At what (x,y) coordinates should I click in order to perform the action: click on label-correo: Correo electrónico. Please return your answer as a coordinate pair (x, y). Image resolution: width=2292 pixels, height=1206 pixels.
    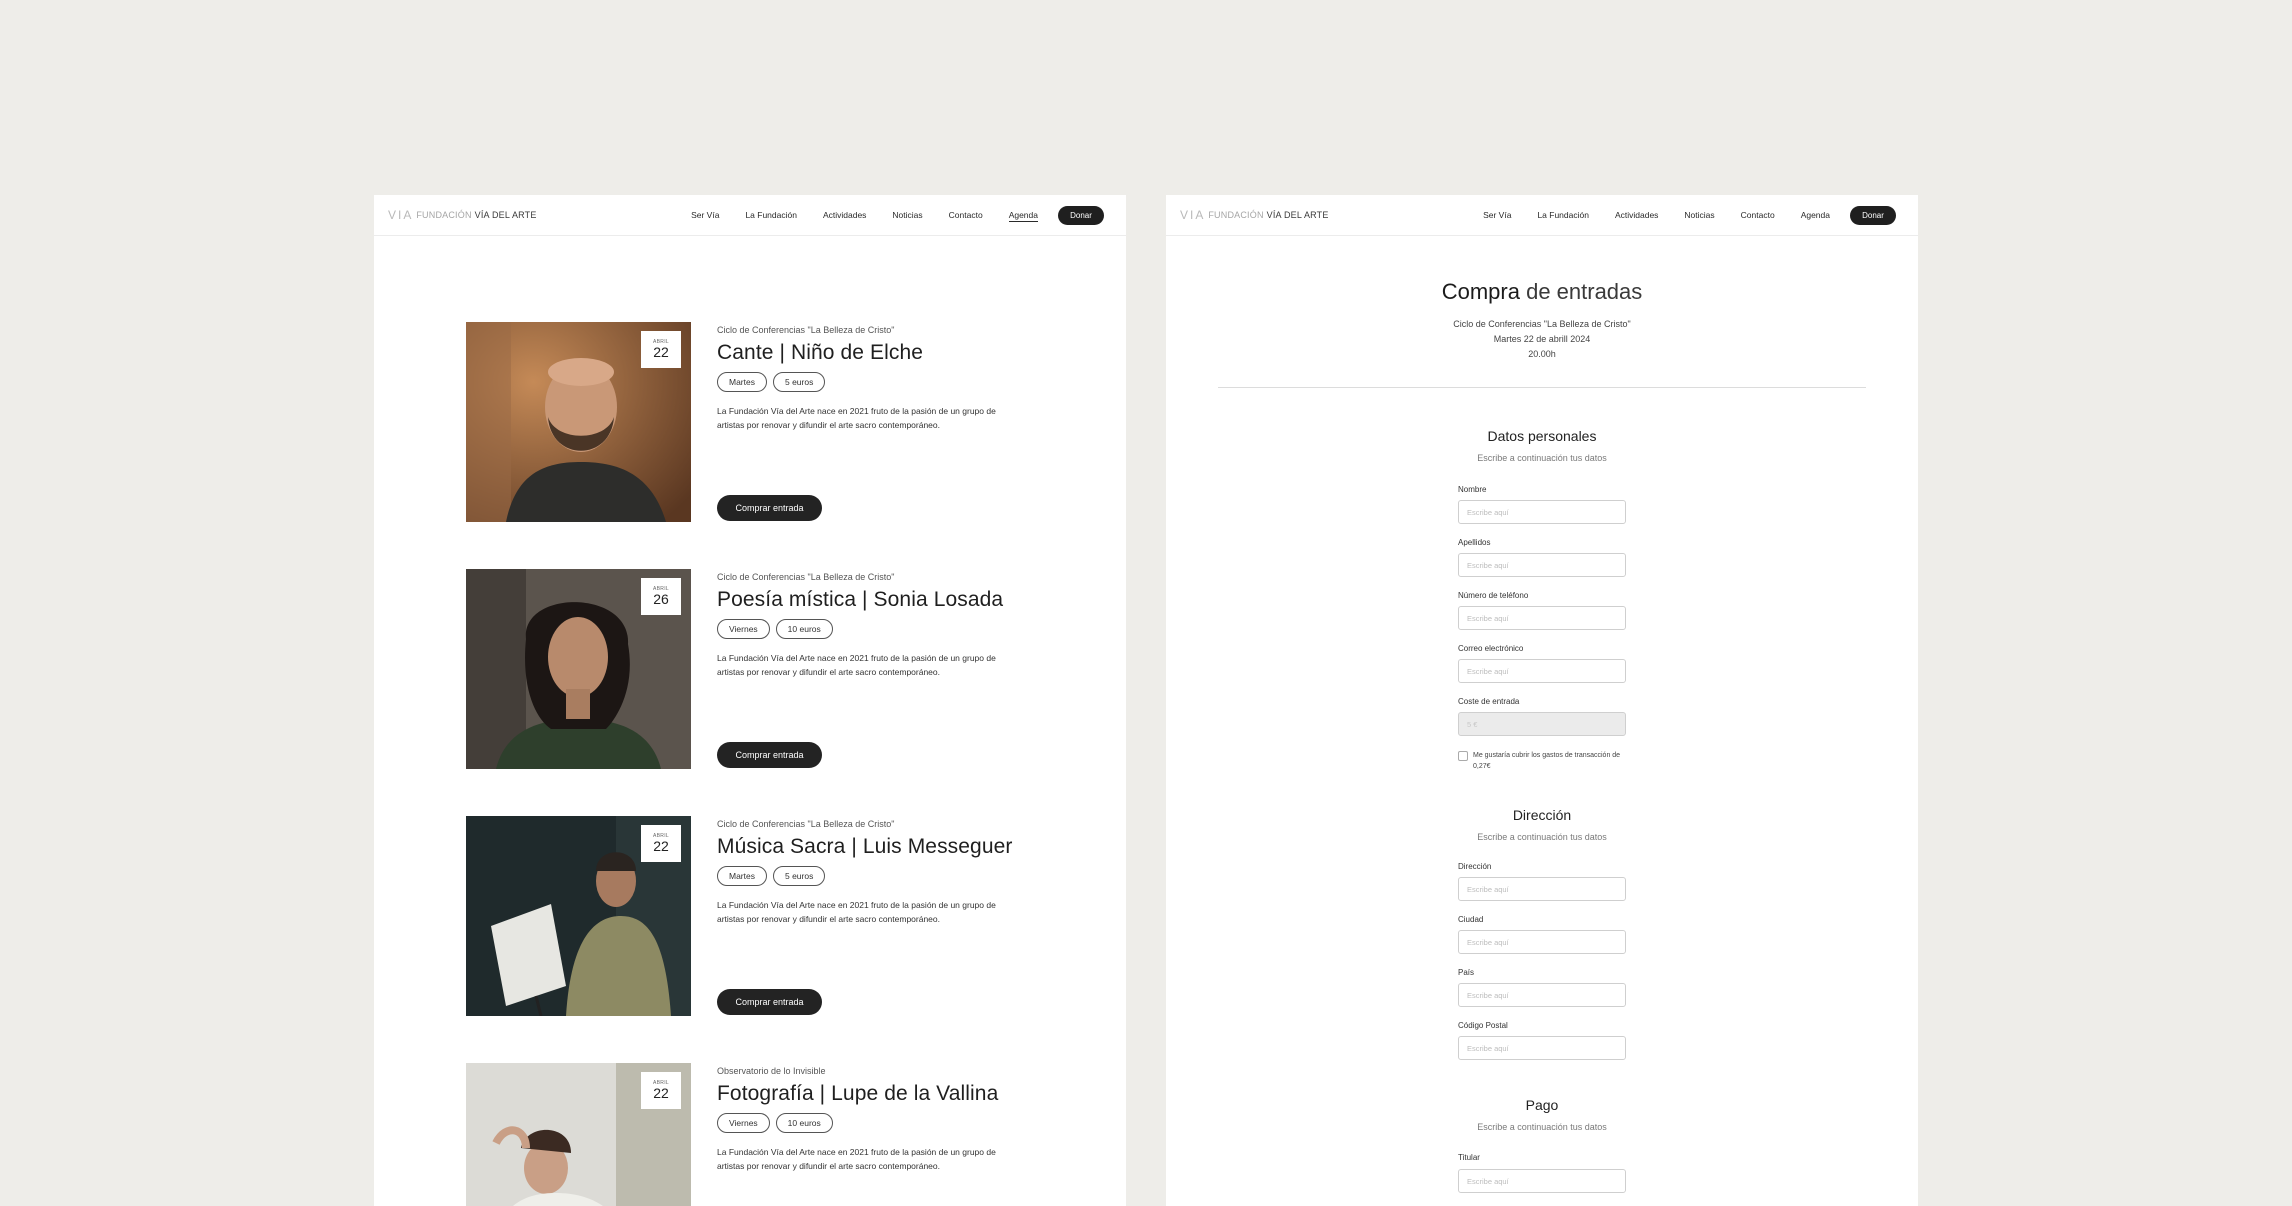
    Looking at the image, I should click on (1491, 648).